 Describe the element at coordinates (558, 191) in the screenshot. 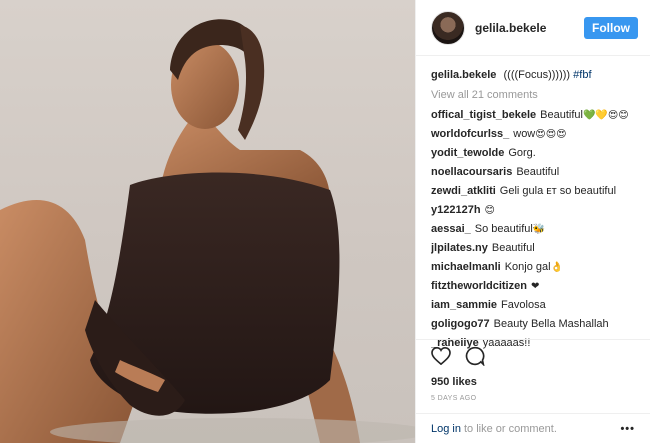

I see `comment-text: Geli gula ᴇᴛ so beautiful` at that location.